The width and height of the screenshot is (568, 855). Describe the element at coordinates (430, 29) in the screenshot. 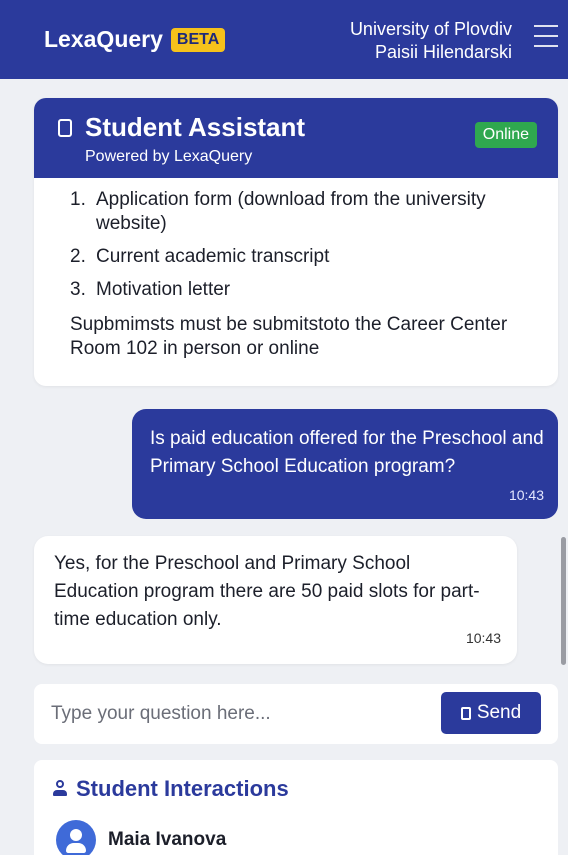

I see `university-name-line-1: University of Plovdiv` at that location.